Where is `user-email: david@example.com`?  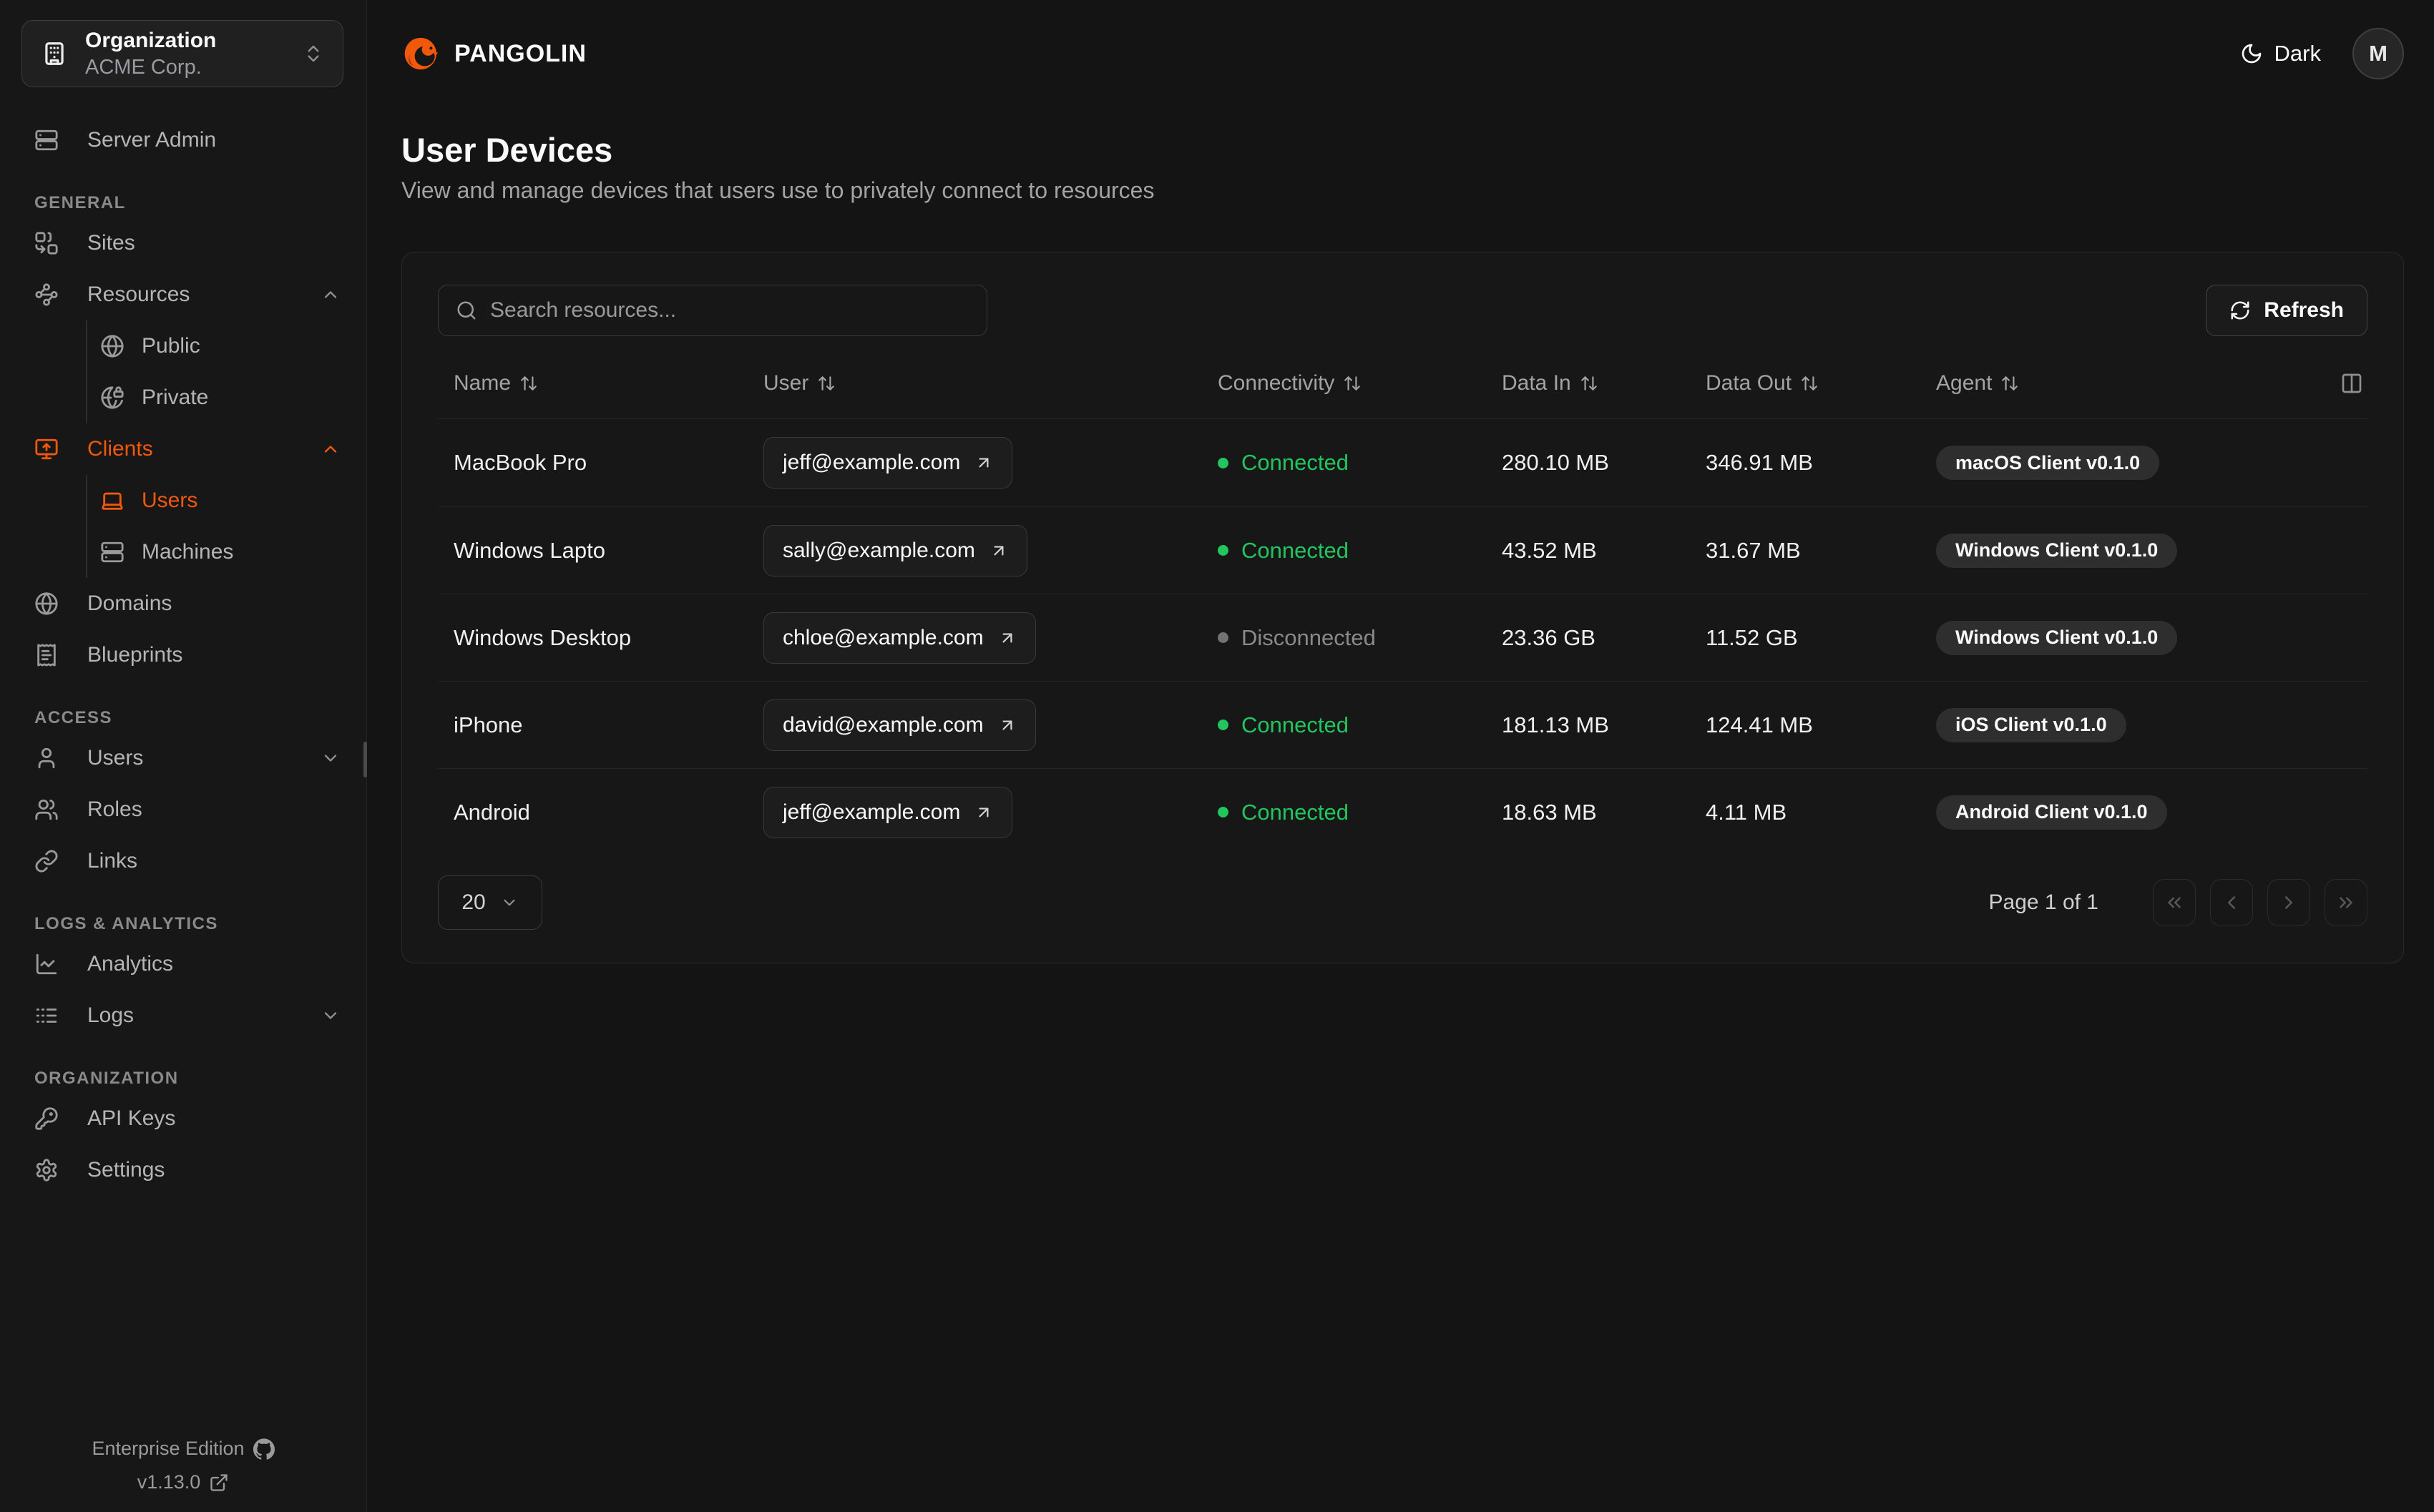
user-email: david@example.com is located at coordinates (883, 724).